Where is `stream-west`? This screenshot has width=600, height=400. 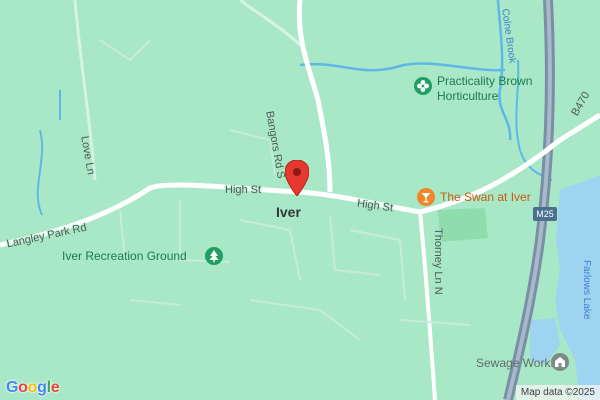
stream-west is located at coordinates (40, 172).